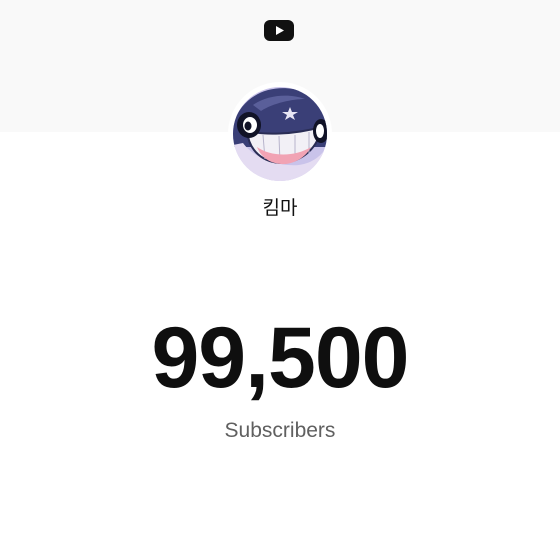 The image size is (560, 560). I want to click on youtube-play-icon, so click(279, 30).